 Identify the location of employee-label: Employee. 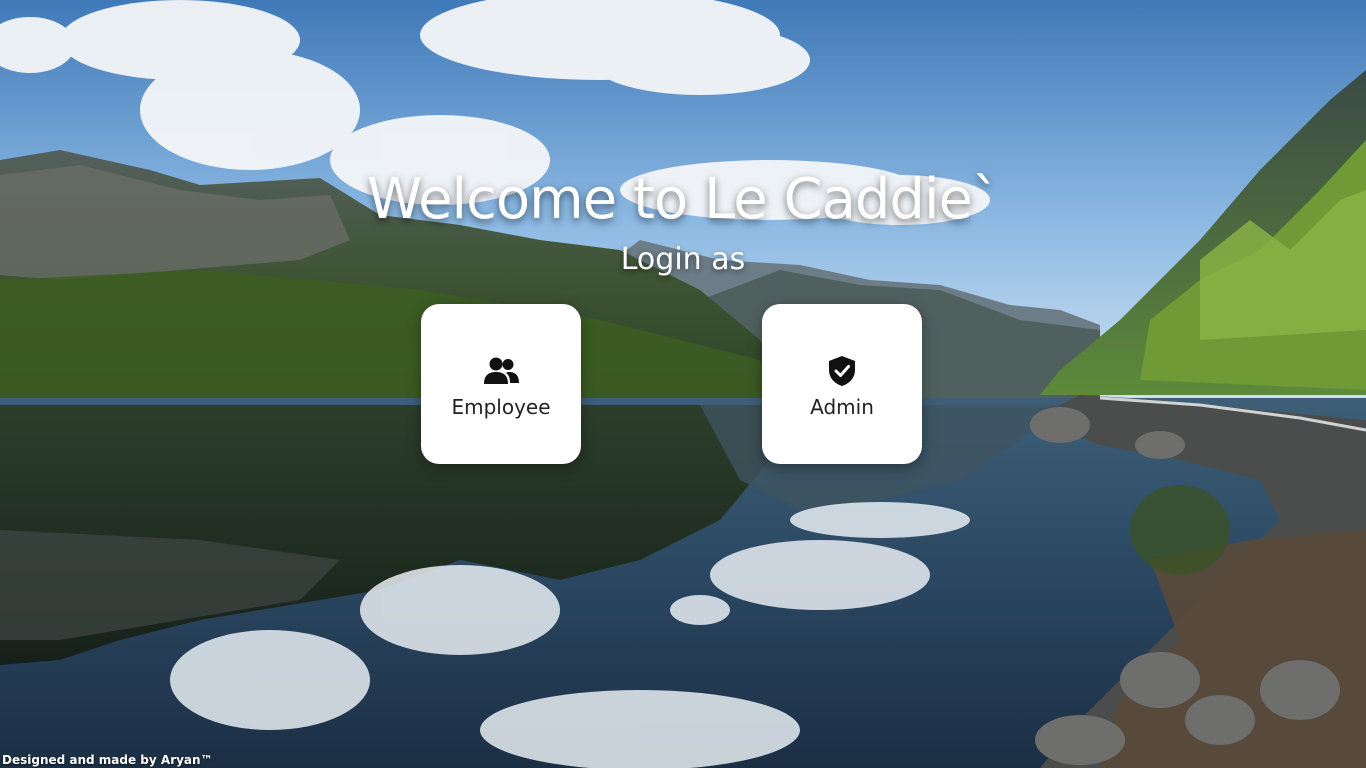
(501, 407).